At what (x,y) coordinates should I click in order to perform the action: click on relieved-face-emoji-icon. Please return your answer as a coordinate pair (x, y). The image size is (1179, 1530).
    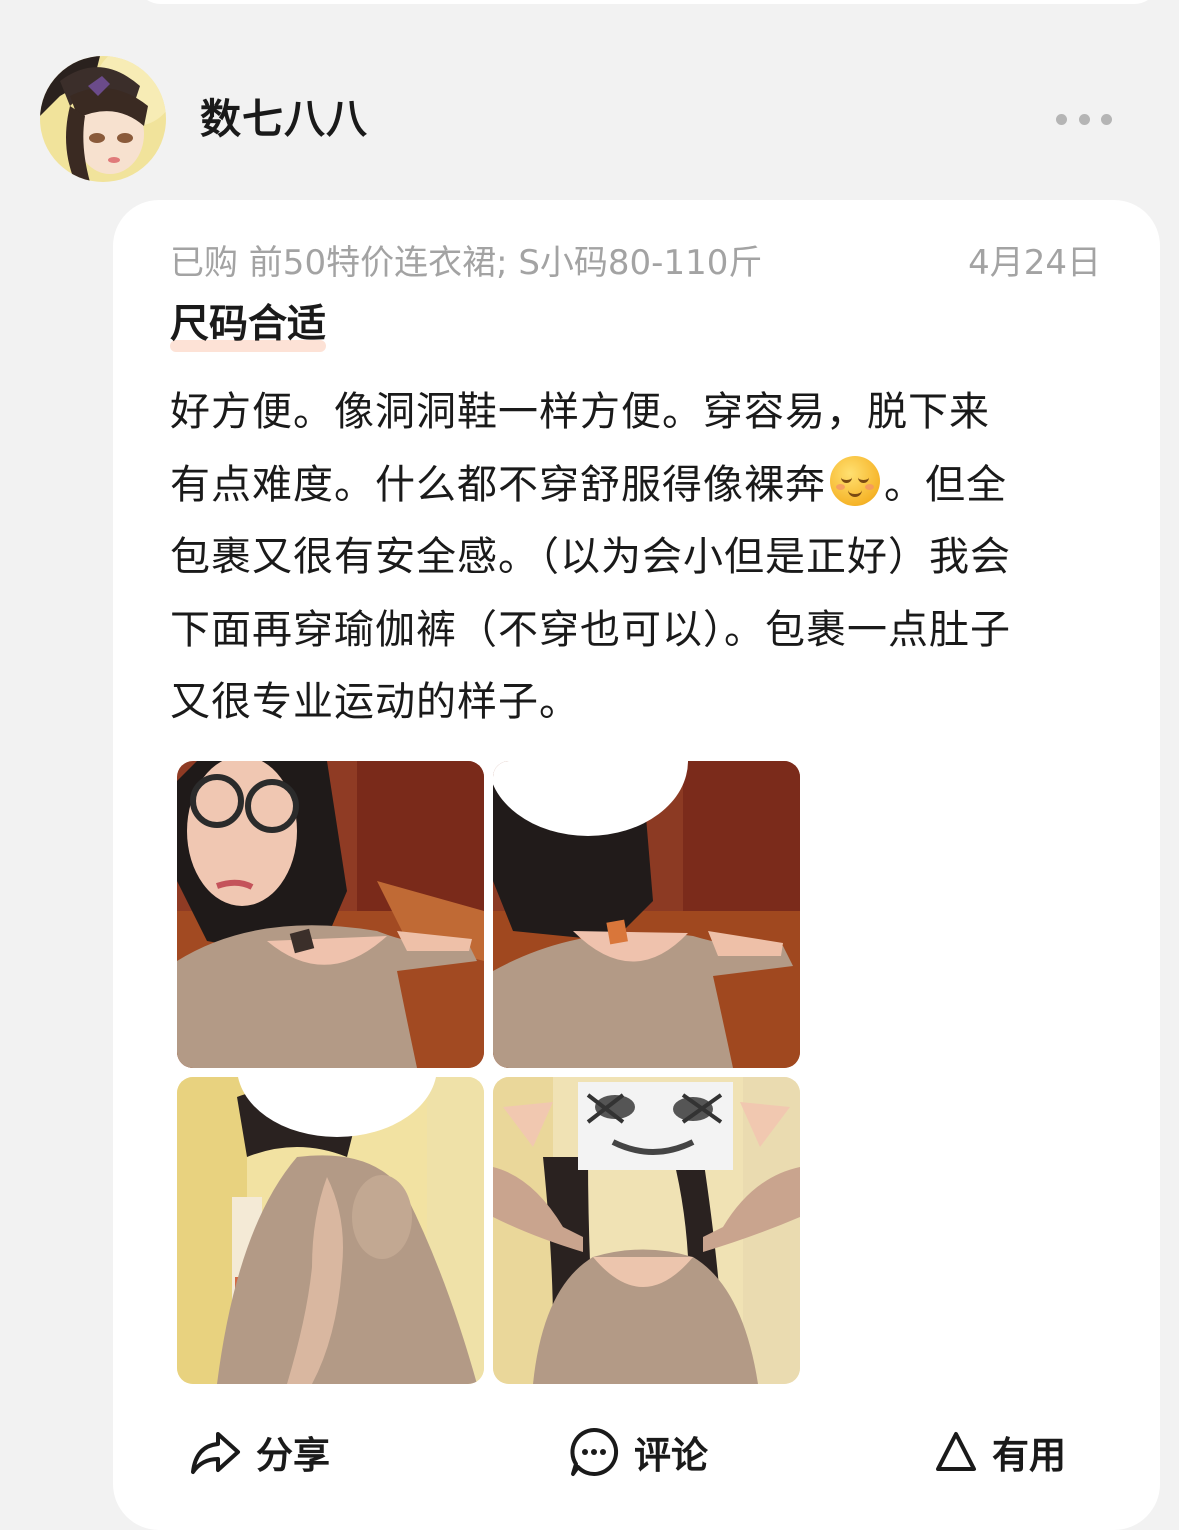
    Looking at the image, I should click on (855, 480).